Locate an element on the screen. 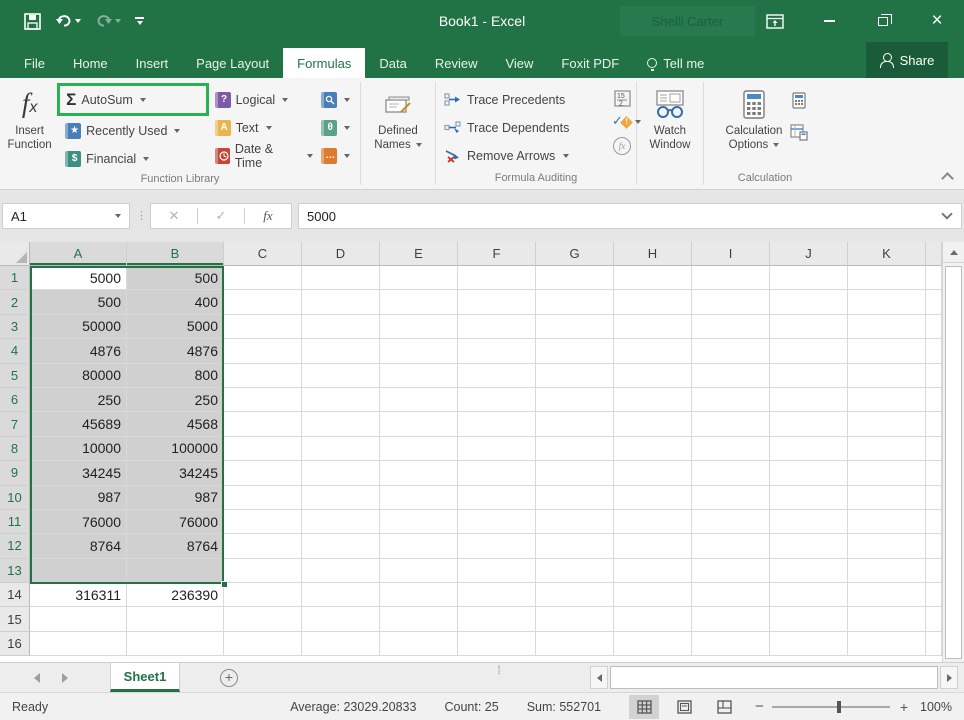  cell-A14: 316311 is located at coordinates (78, 595).